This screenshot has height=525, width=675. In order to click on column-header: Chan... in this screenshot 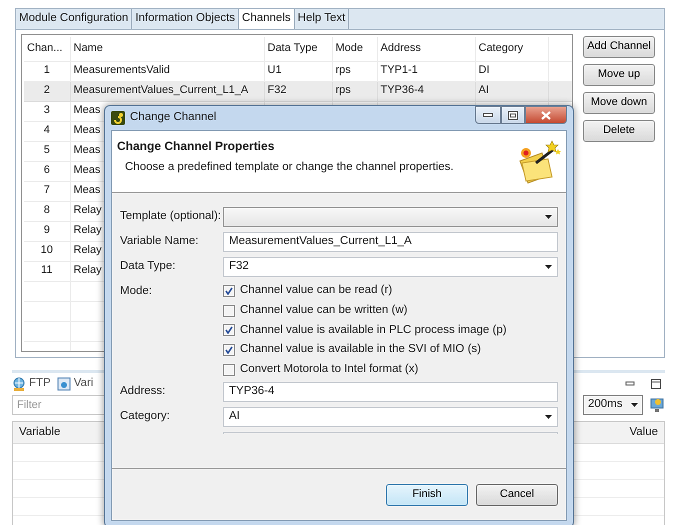, I will do `click(47, 49)`.